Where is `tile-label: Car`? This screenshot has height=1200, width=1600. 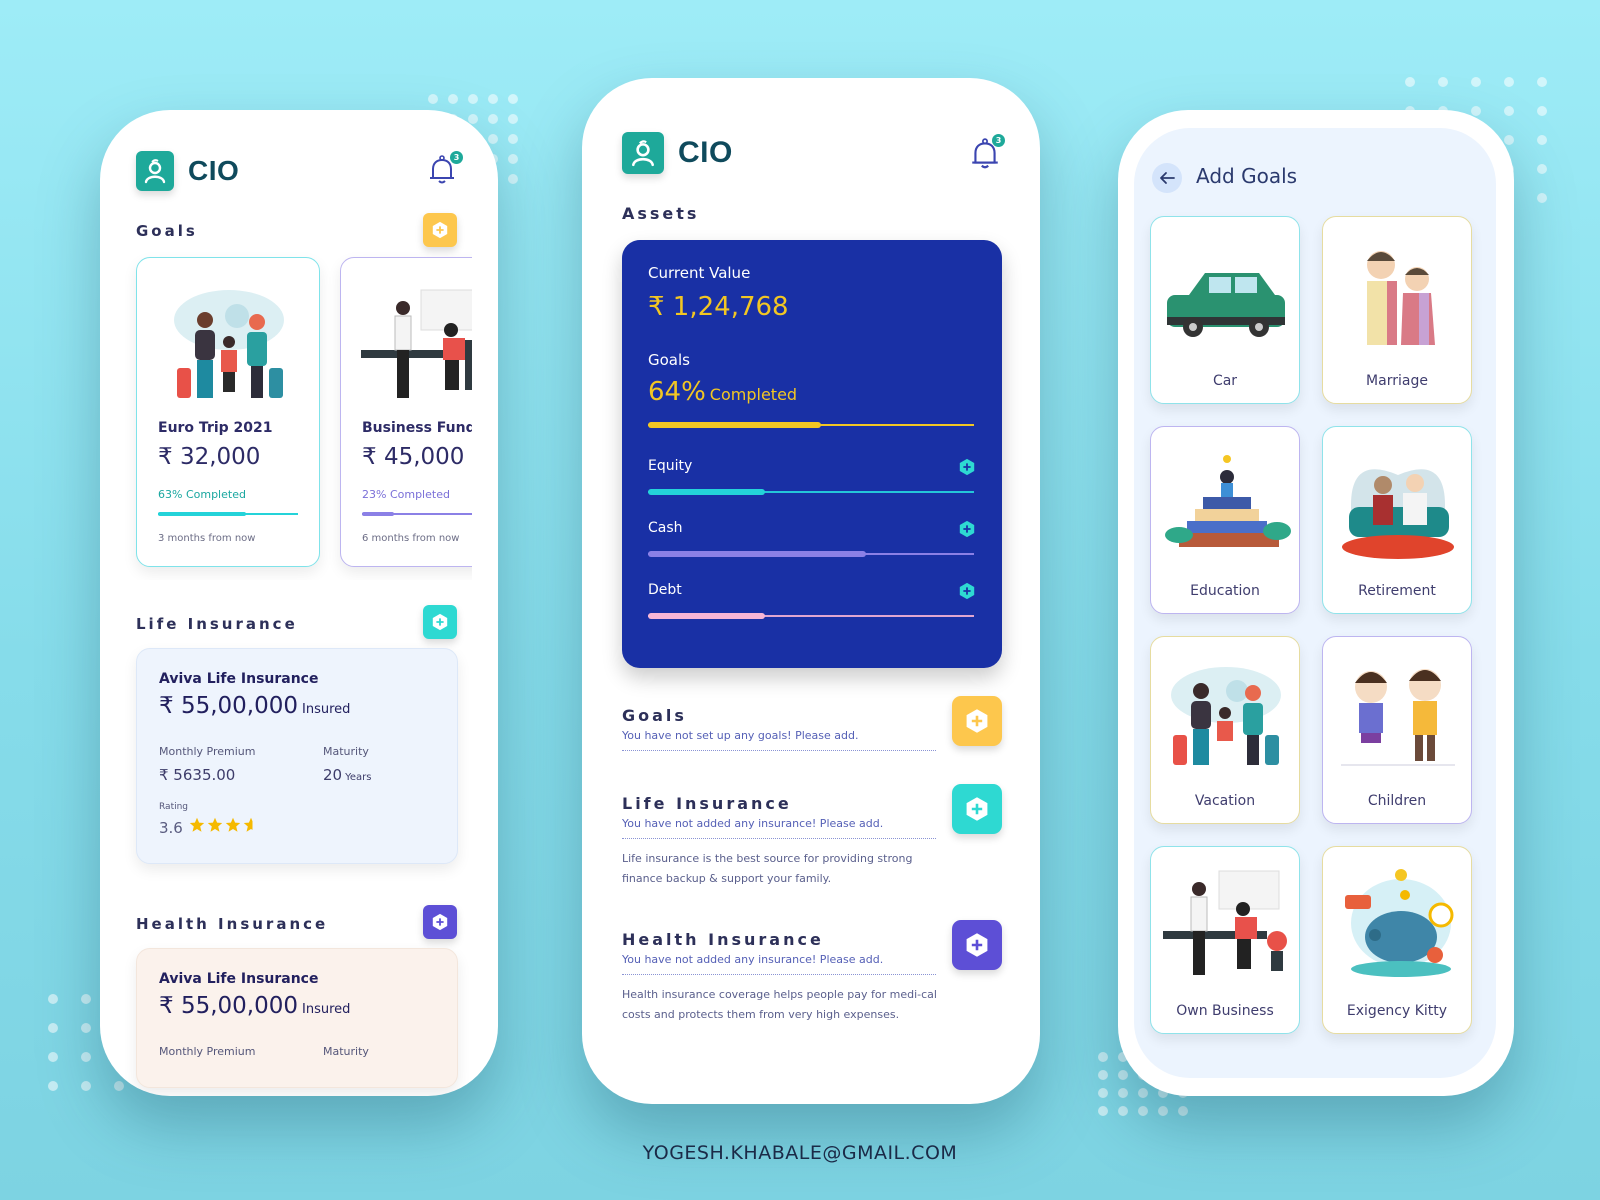
tile-label: Car is located at coordinates (1225, 381).